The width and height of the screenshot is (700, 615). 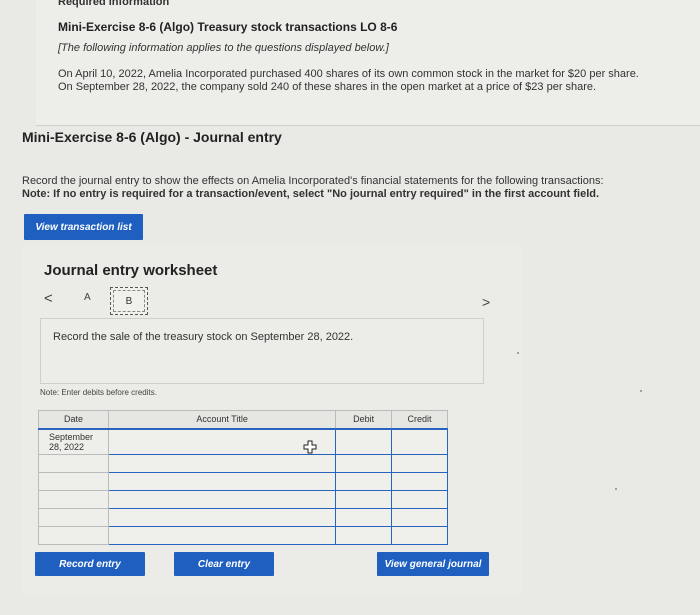 What do you see at coordinates (67, 446) in the screenshot?
I see `date-line-2: 28, 2022` at bounding box center [67, 446].